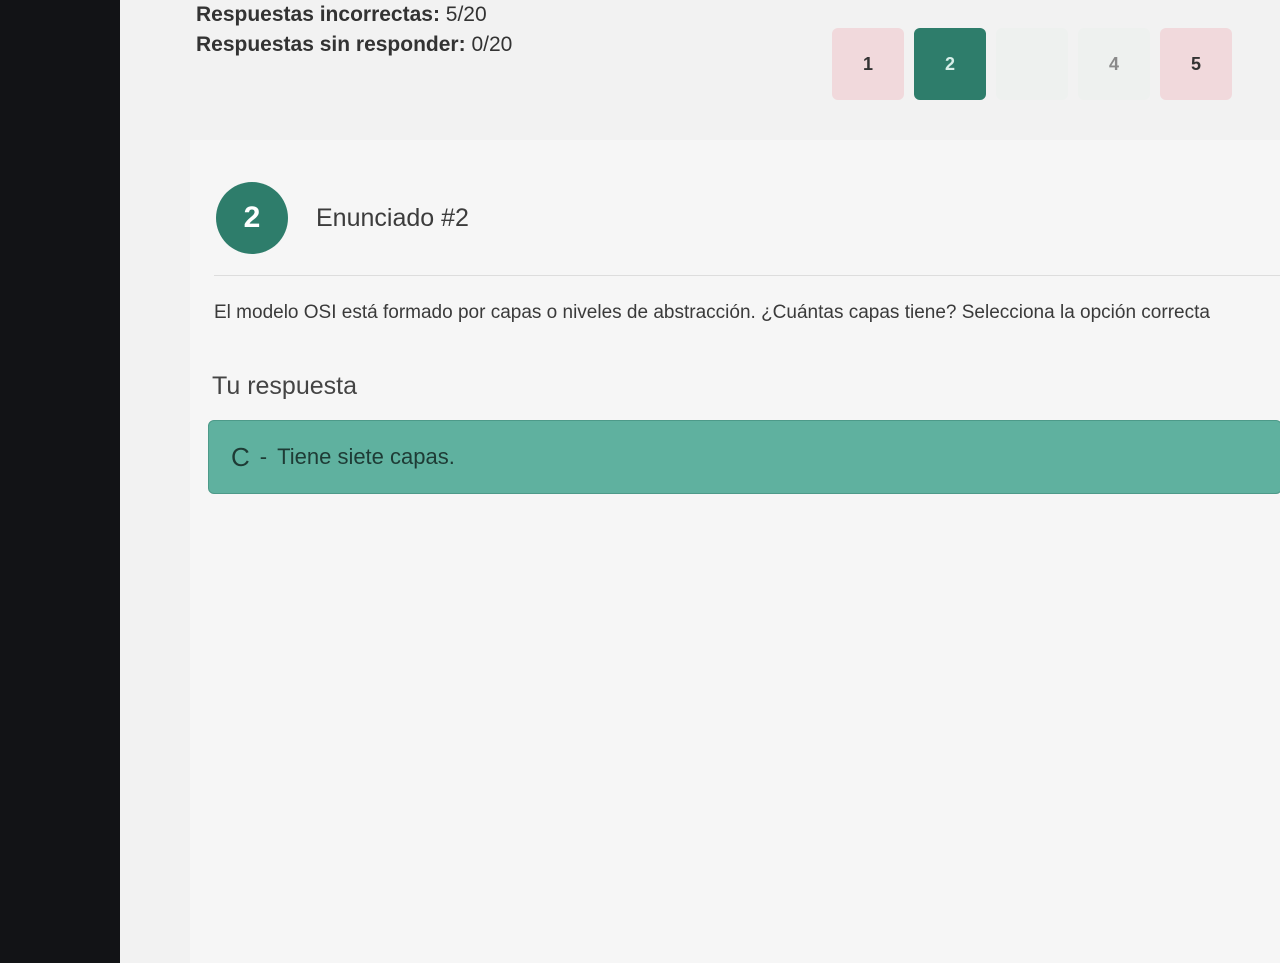 The width and height of the screenshot is (1280, 963). Describe the element at coordinates (466, 14) in the screenshot. I see `incorrect-answers-value: 5/20` at that location.